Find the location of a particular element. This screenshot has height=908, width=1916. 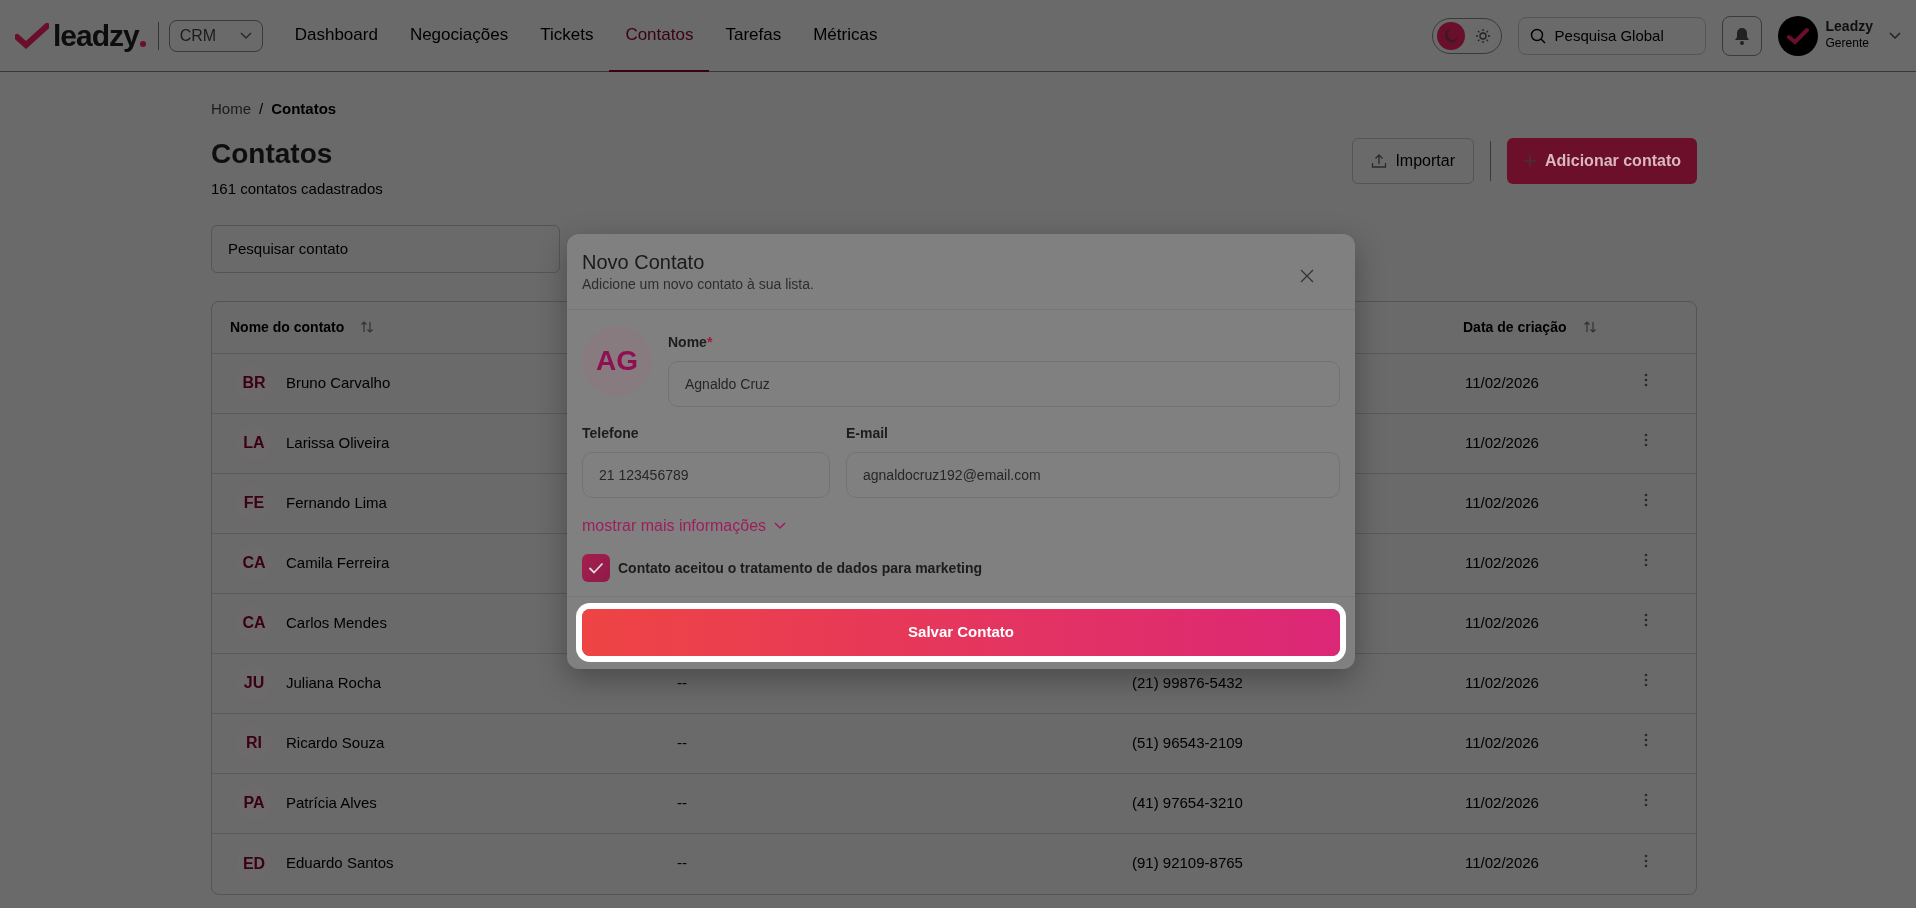

consent-checkbox is located at coordinates (596, 568).